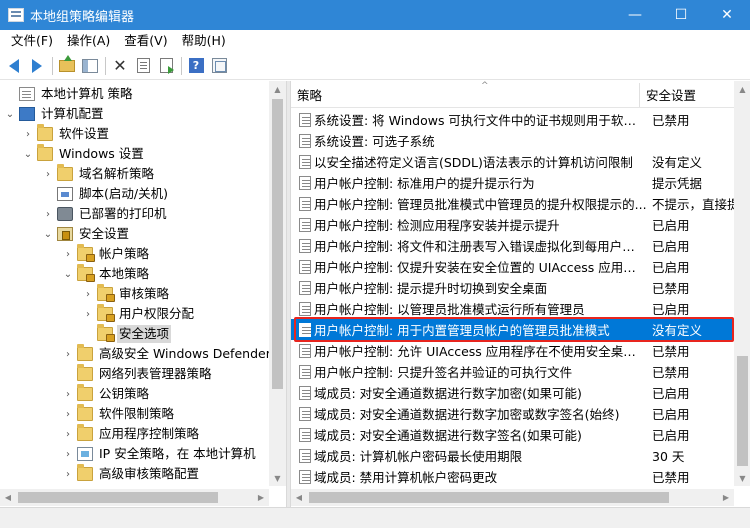 The width and height of the screenshot is (750, 528). What do you see at coordinates (671, 393) in the screenshot?
I see `policy-setting: 已启用` at bounding box center [671, 393].